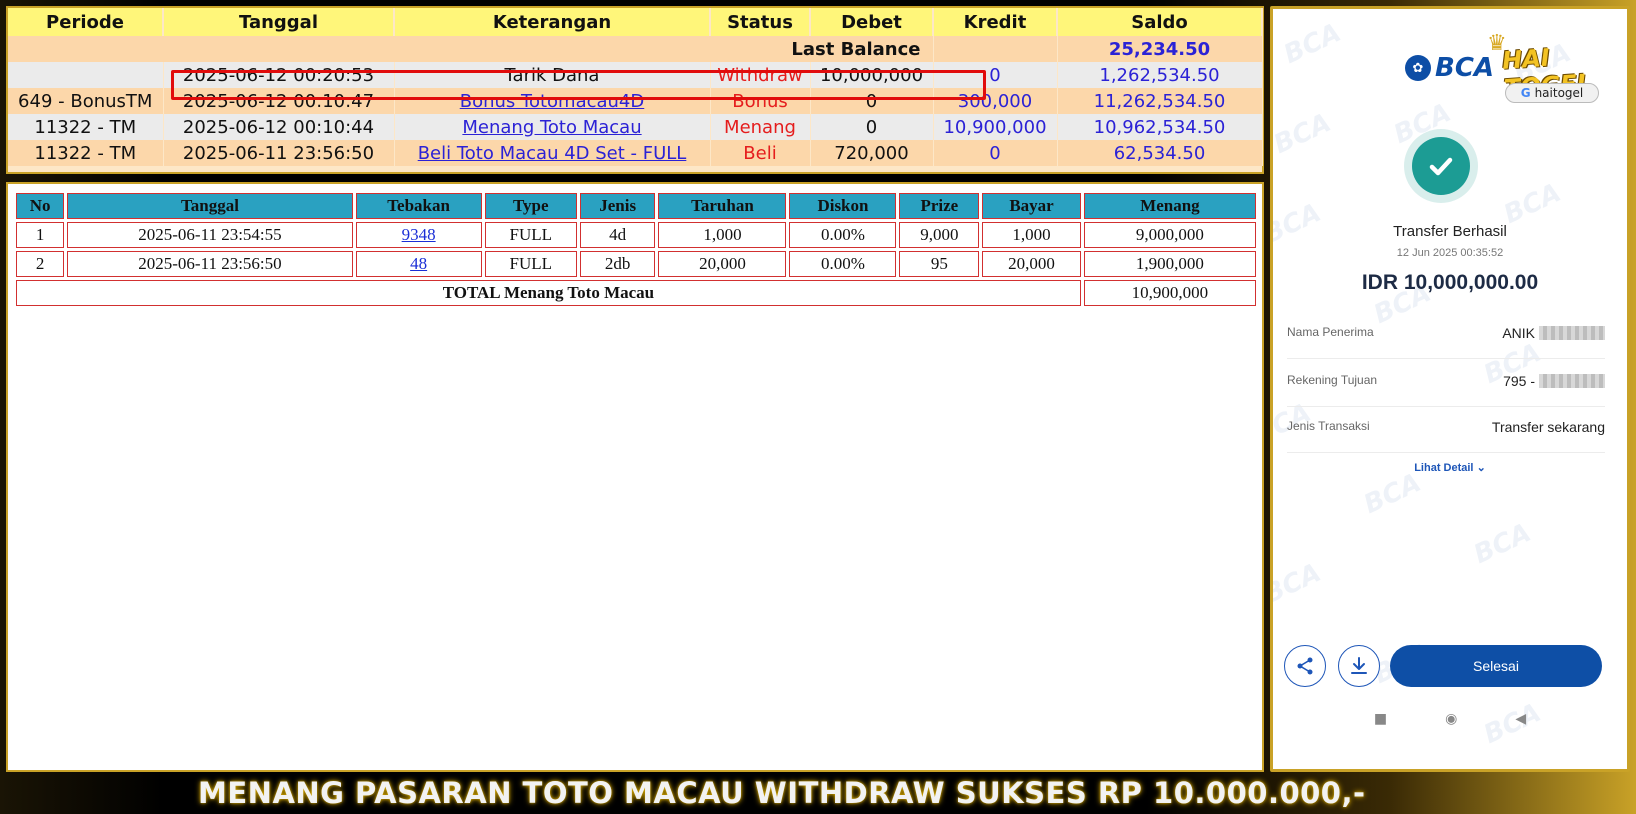 The height and width of the screenshot is (814, 1636). Describe the element at coordinates (1380, 719) in the screenshot. I see `recents-icon: ■` at that location.